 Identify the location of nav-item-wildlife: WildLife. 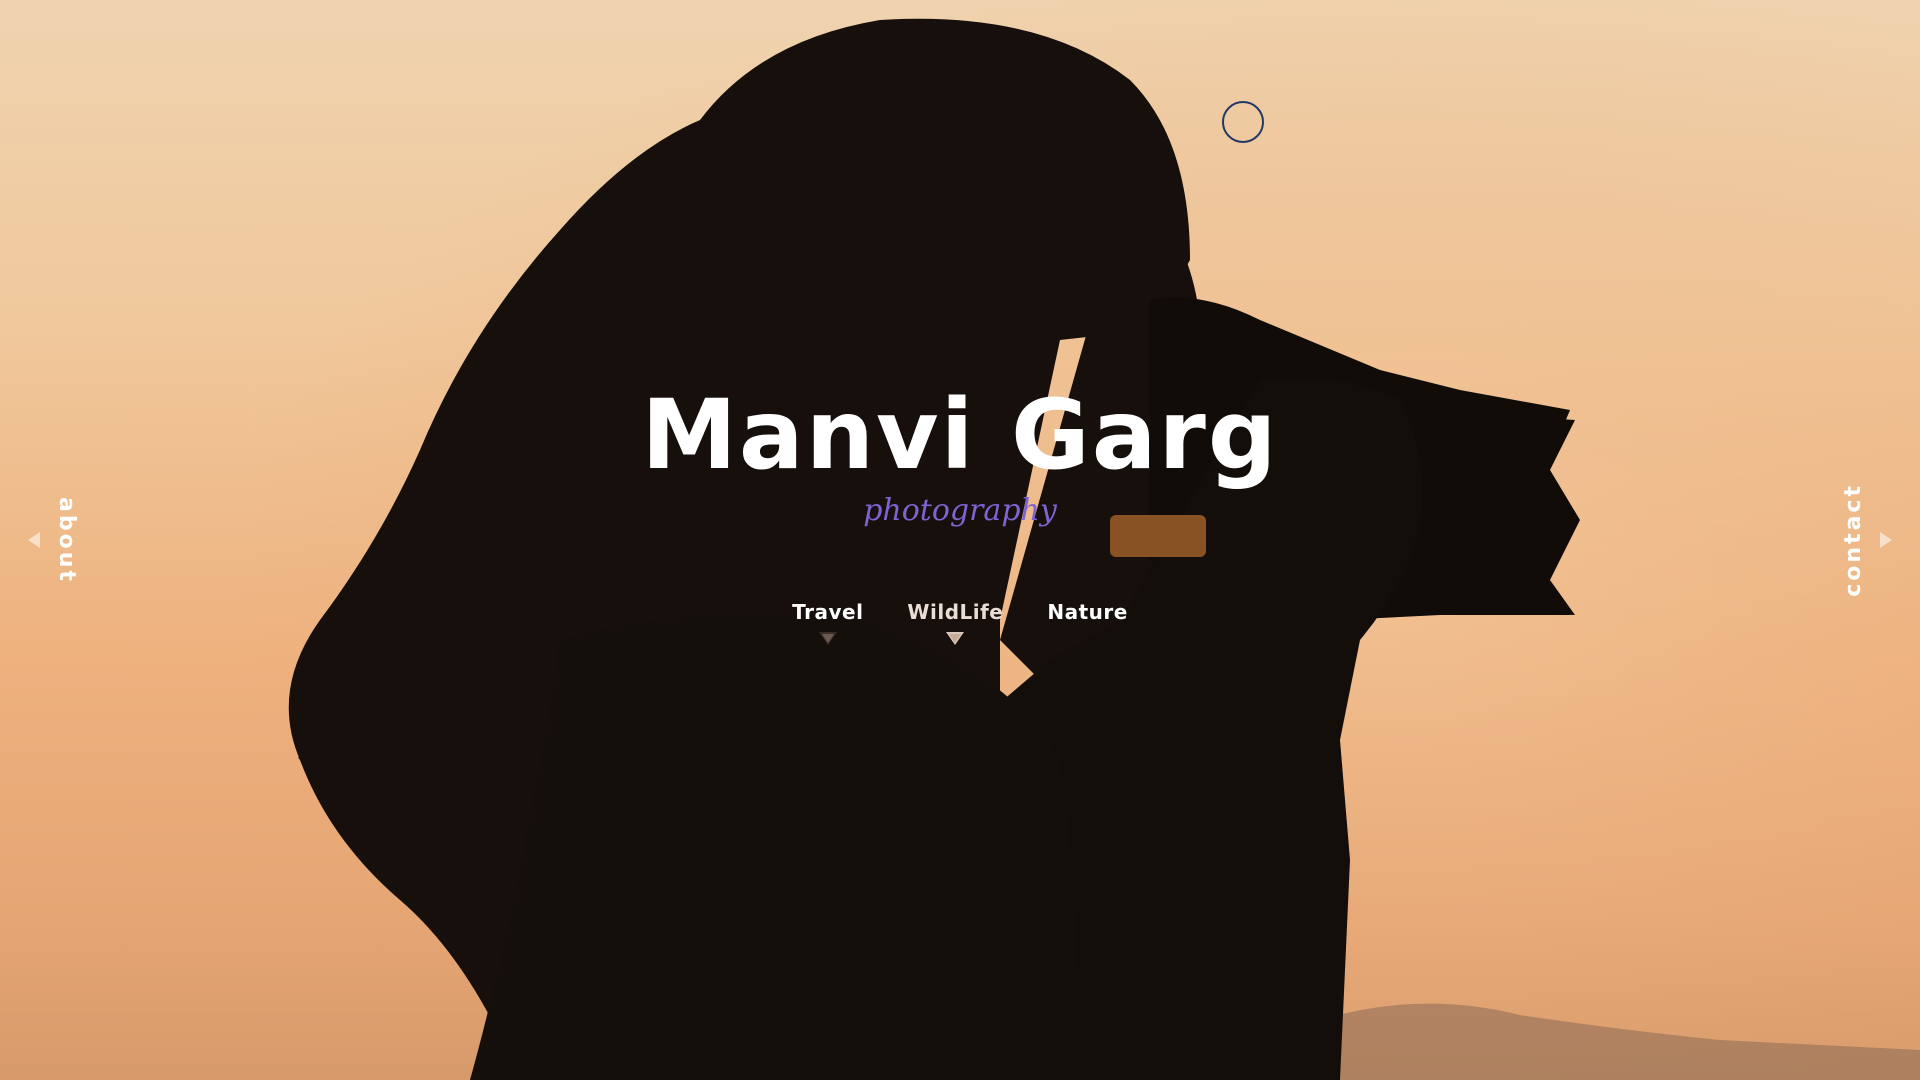
(955, 621).